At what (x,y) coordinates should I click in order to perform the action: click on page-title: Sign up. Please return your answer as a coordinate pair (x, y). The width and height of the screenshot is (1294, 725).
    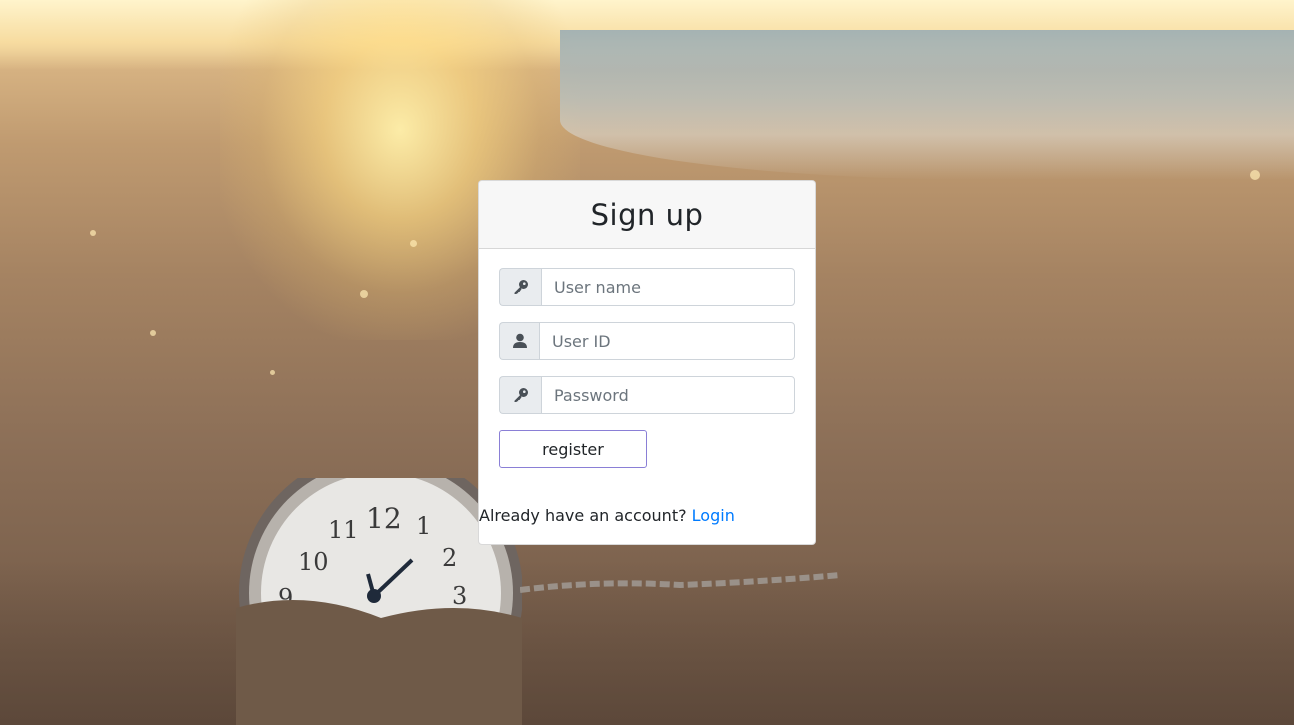
    Looking at the image, I should click on (647, 214).